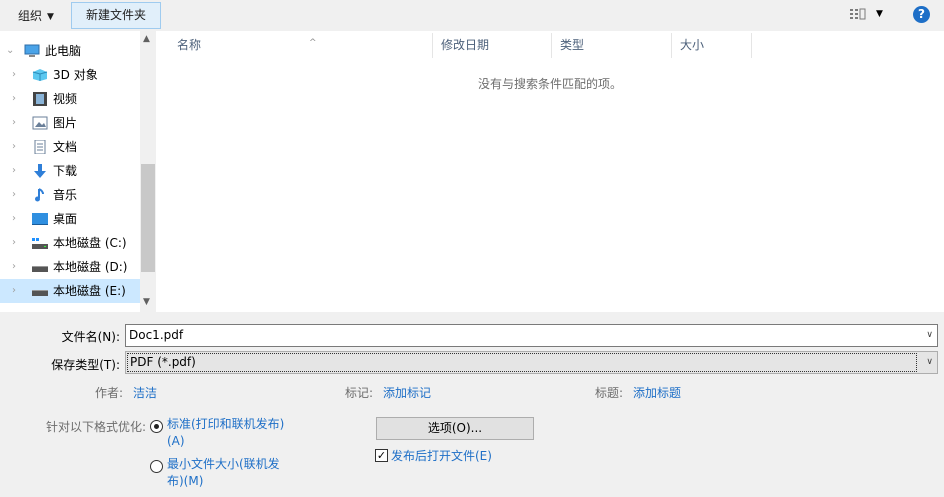  I want to click on sort-ascending-icon: ^, so click(313, 43).